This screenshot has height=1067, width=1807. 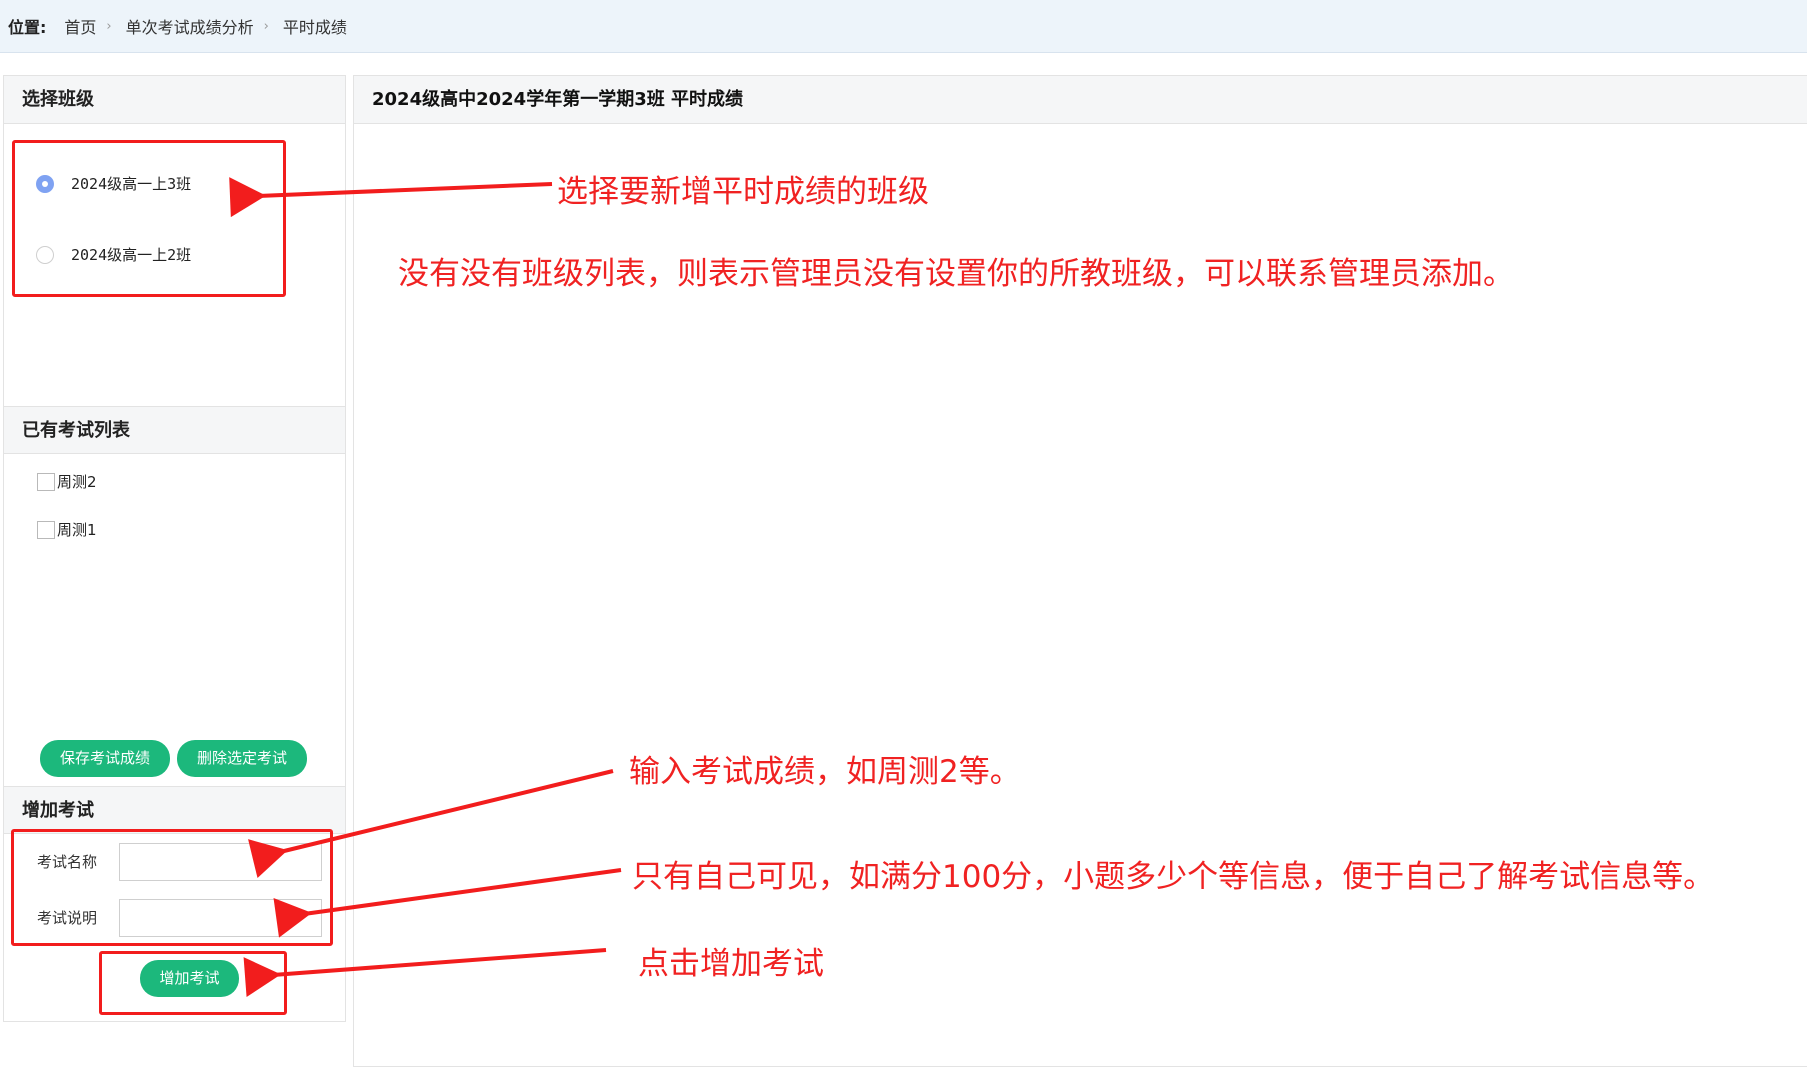 What do you see at coordinates (1080, 100) in the screenshot?
I see `panel-title: 2024级高中2024学年第一学期3班 平时成绩` at bounding box center [1080, 100].